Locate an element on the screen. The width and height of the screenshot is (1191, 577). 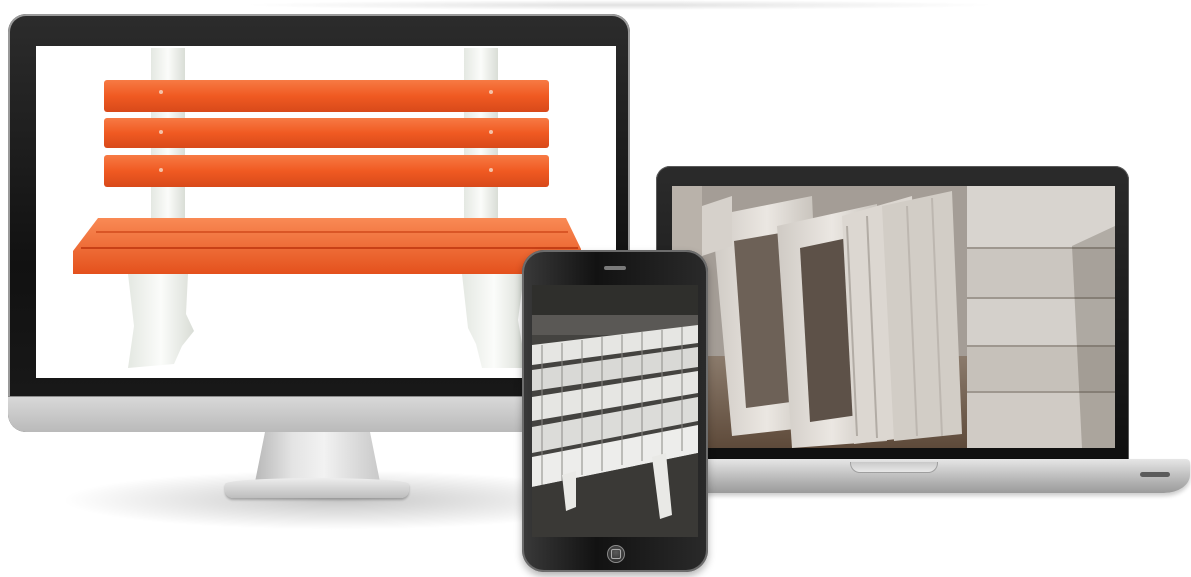
monitor-stand-neck is located at coordinates (317, 457).